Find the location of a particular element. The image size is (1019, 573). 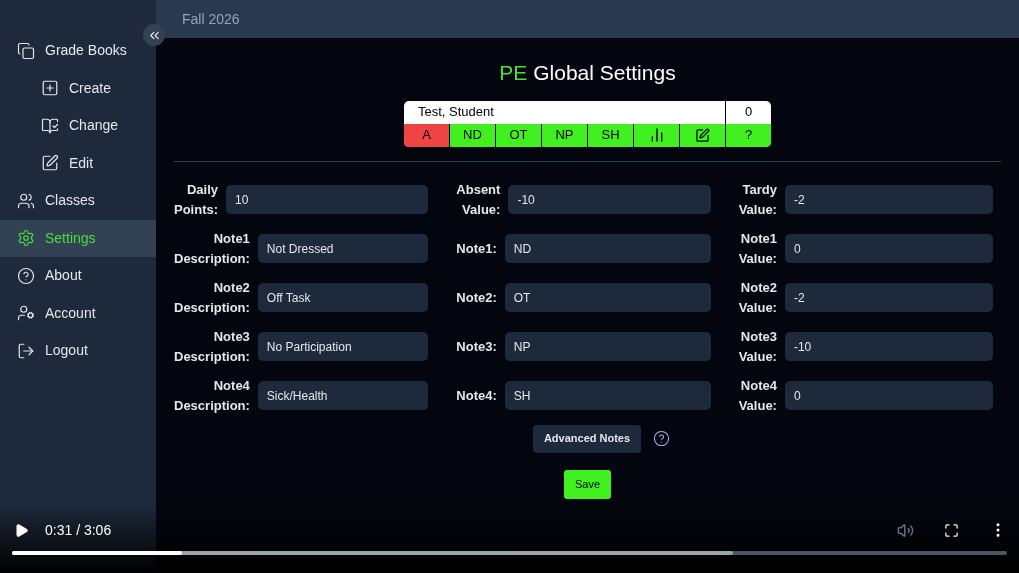

field-label: Note4 Description: is located at coordinates (212, 395).